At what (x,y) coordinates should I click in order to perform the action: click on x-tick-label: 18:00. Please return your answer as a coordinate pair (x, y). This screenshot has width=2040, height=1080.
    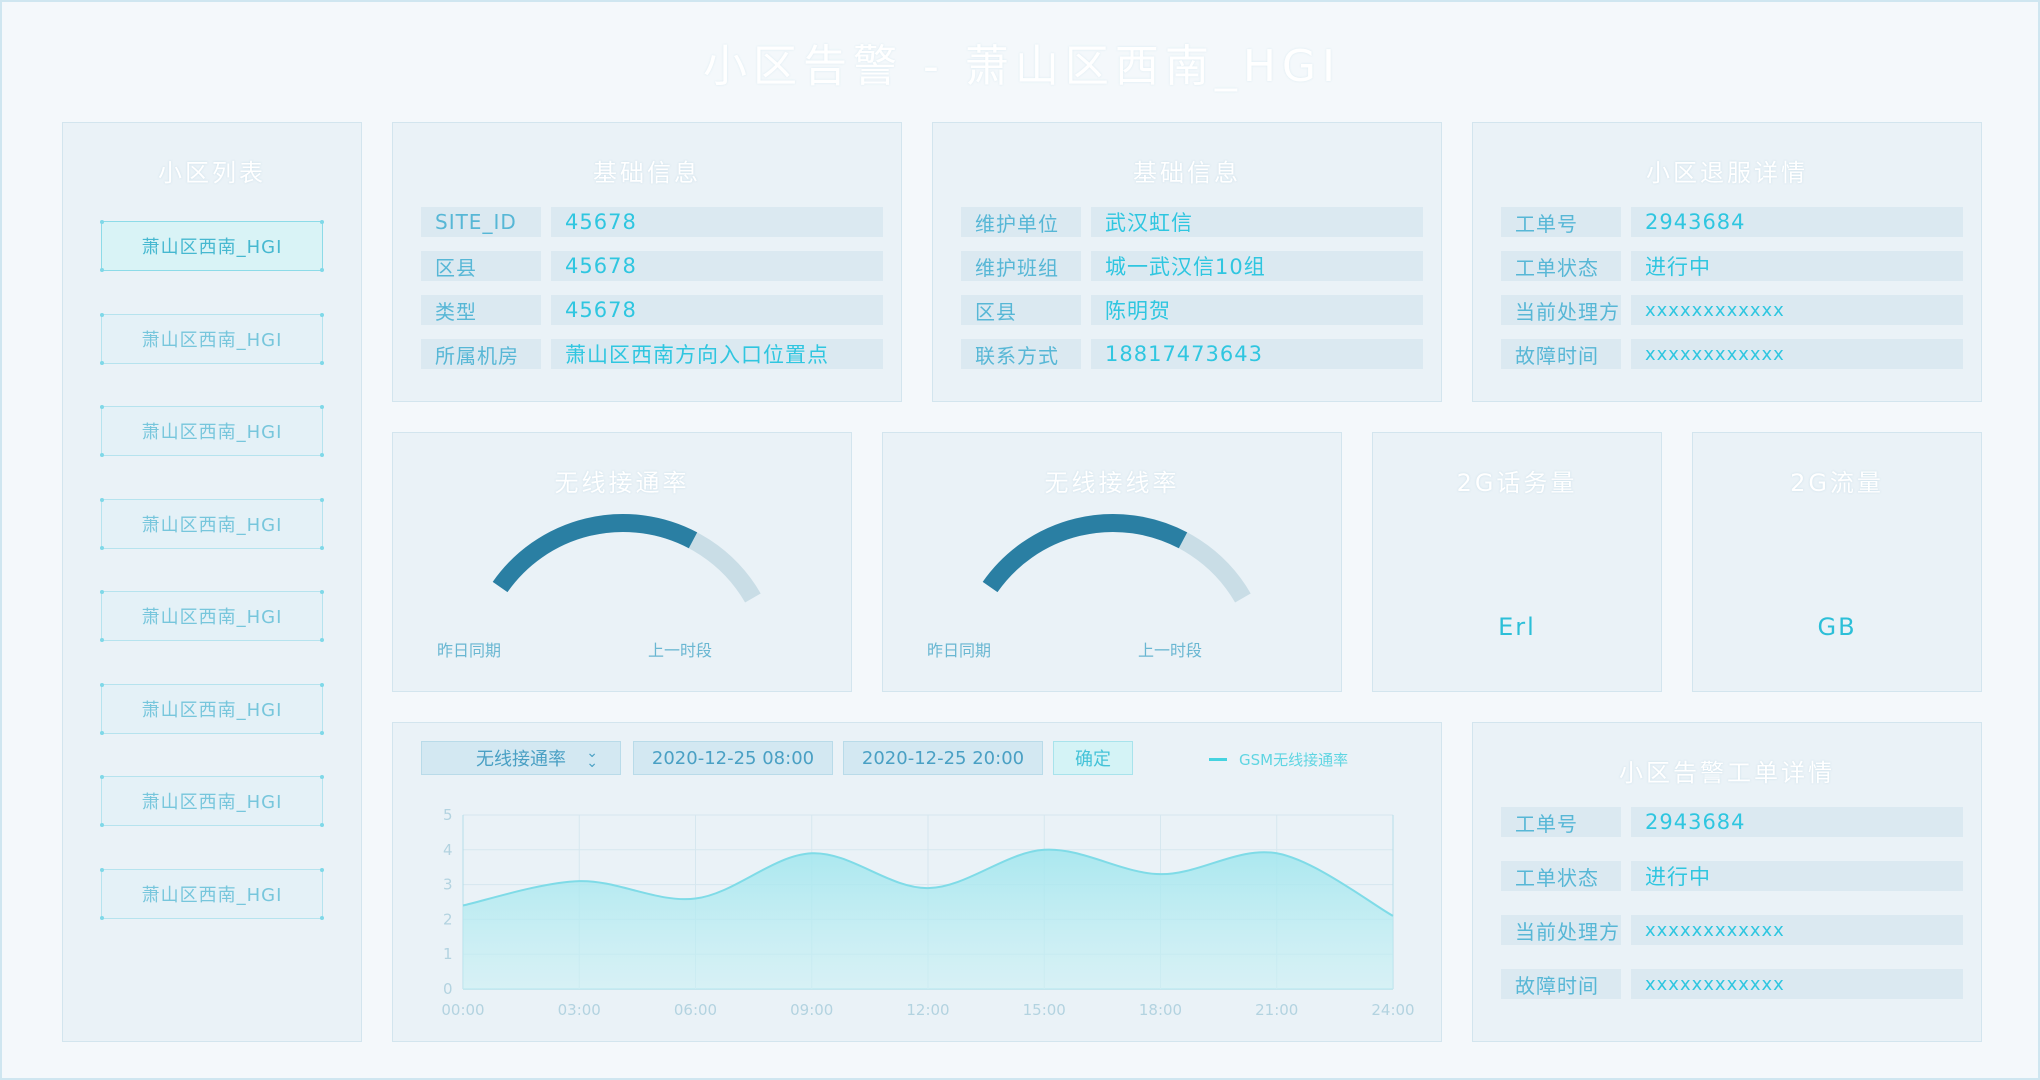
    Looking at the image, I should click on (1160, 1010).